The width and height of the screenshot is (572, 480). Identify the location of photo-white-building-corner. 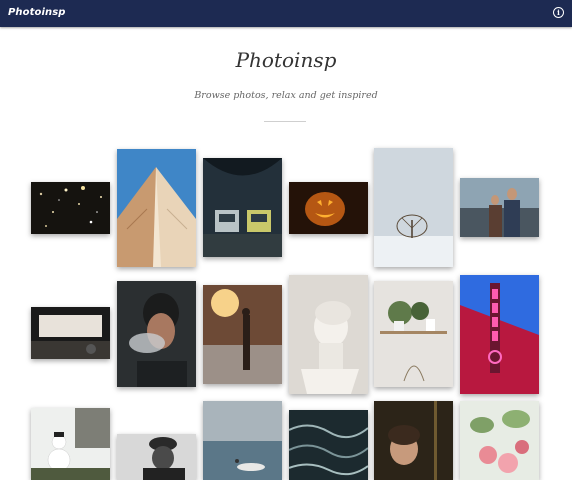
(156, 208).